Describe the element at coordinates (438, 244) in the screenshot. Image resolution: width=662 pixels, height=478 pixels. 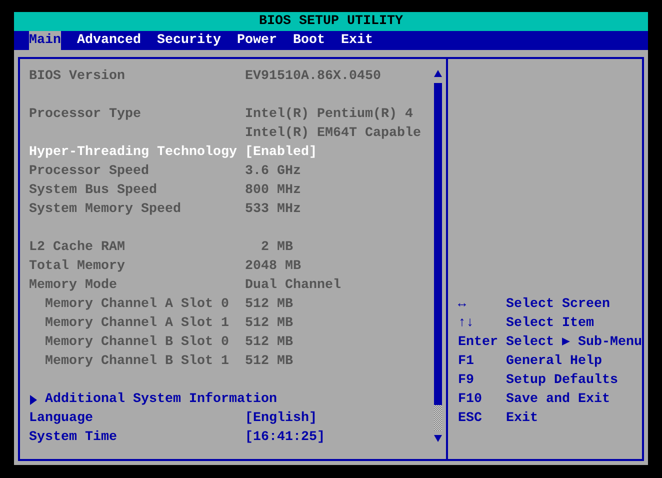
I see `scrollbar-thumb` at that location.